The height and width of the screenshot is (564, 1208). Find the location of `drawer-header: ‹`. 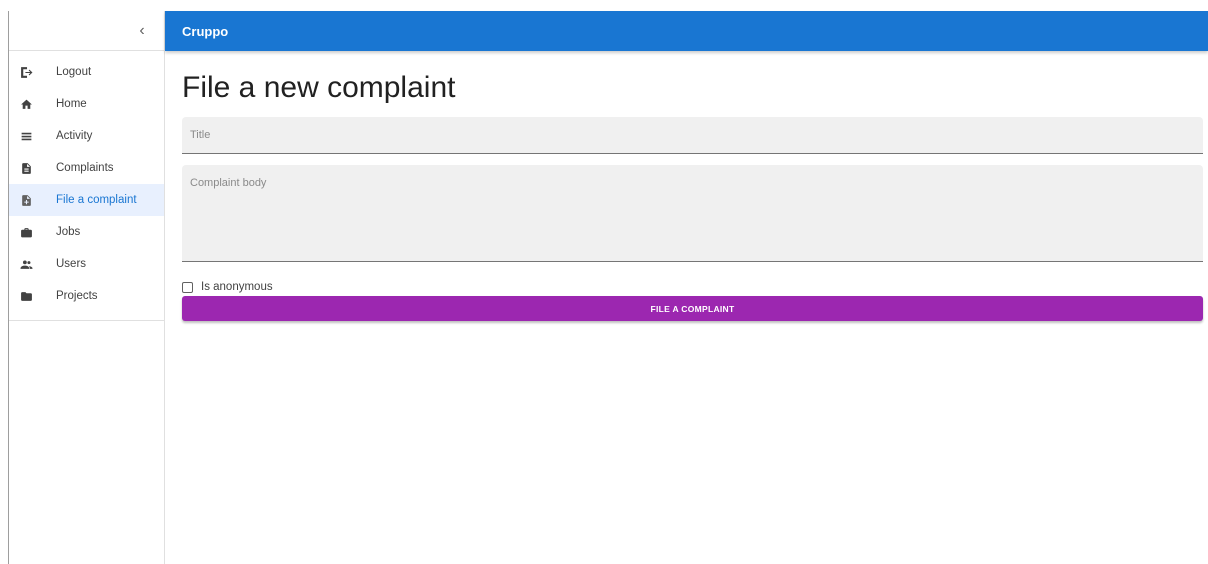

drawer-header: ‹ is located at coordinates (86, 31).